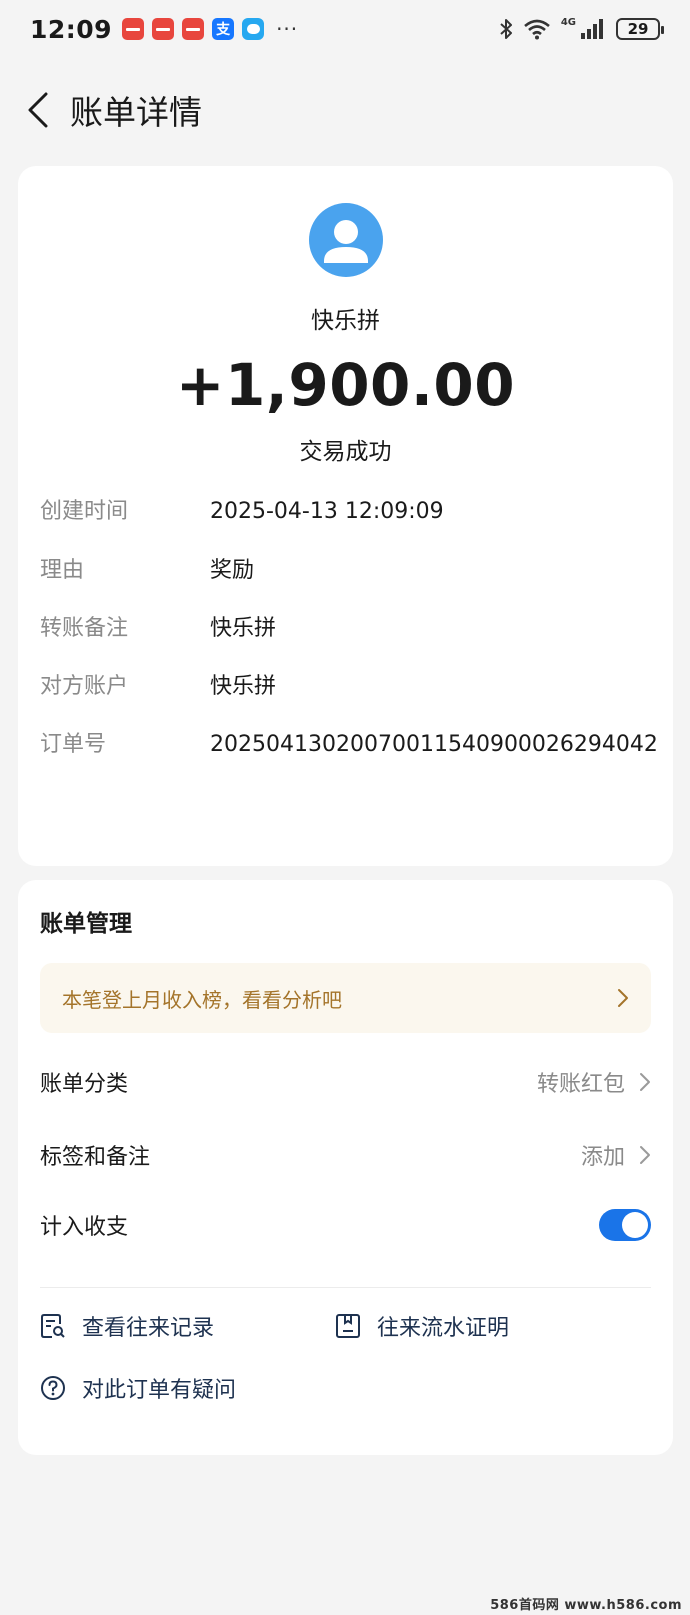 This screenshot has height=1615, width=690. Describe the element at coordinates (536, 29) in the screenshot. I see `wifi-icon` at that location.